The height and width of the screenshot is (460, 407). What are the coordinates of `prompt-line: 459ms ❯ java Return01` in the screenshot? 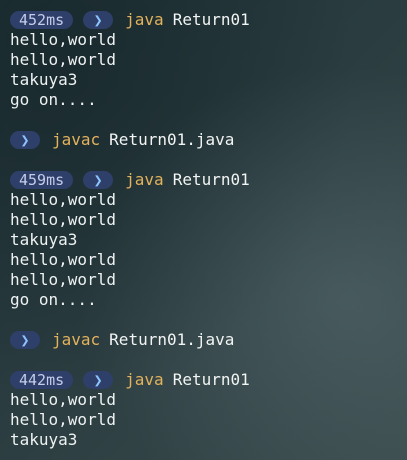 It's located at (208, 180).